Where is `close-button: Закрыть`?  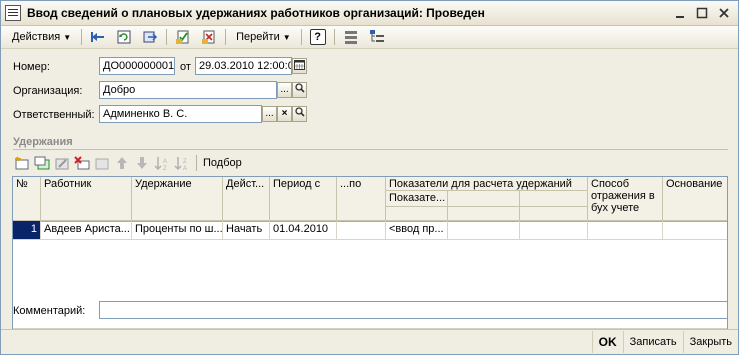 close-button: Закрыть is located at coordinates (710, 342).